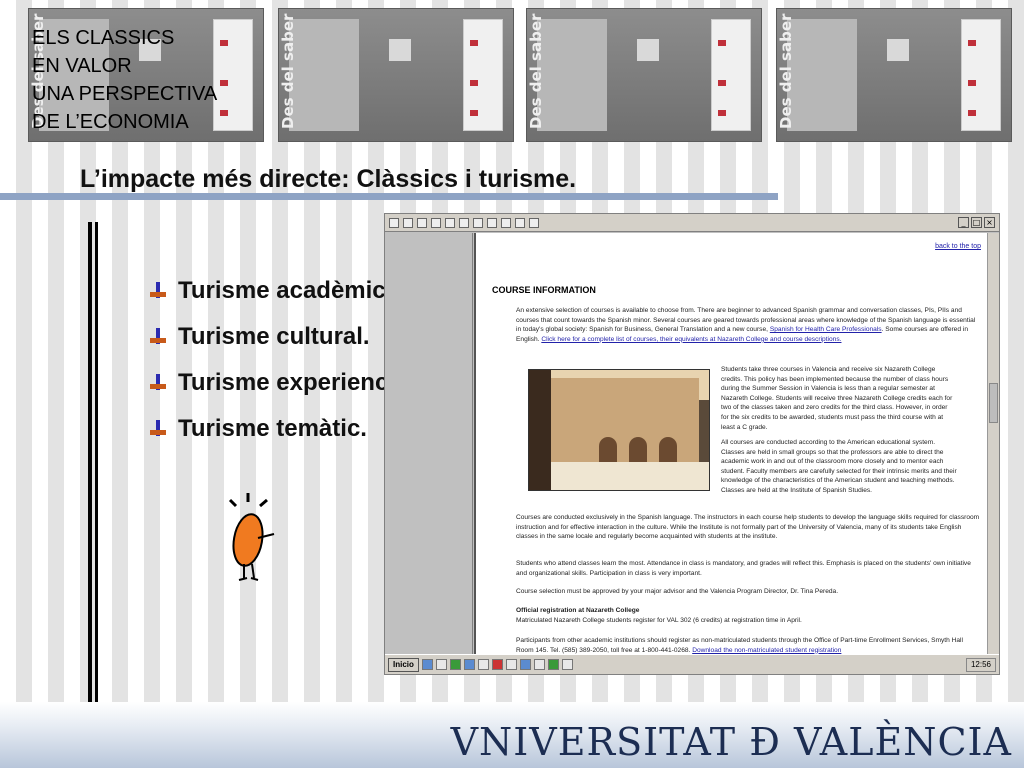  I want to click on favorites-icon, so click(478, 222).